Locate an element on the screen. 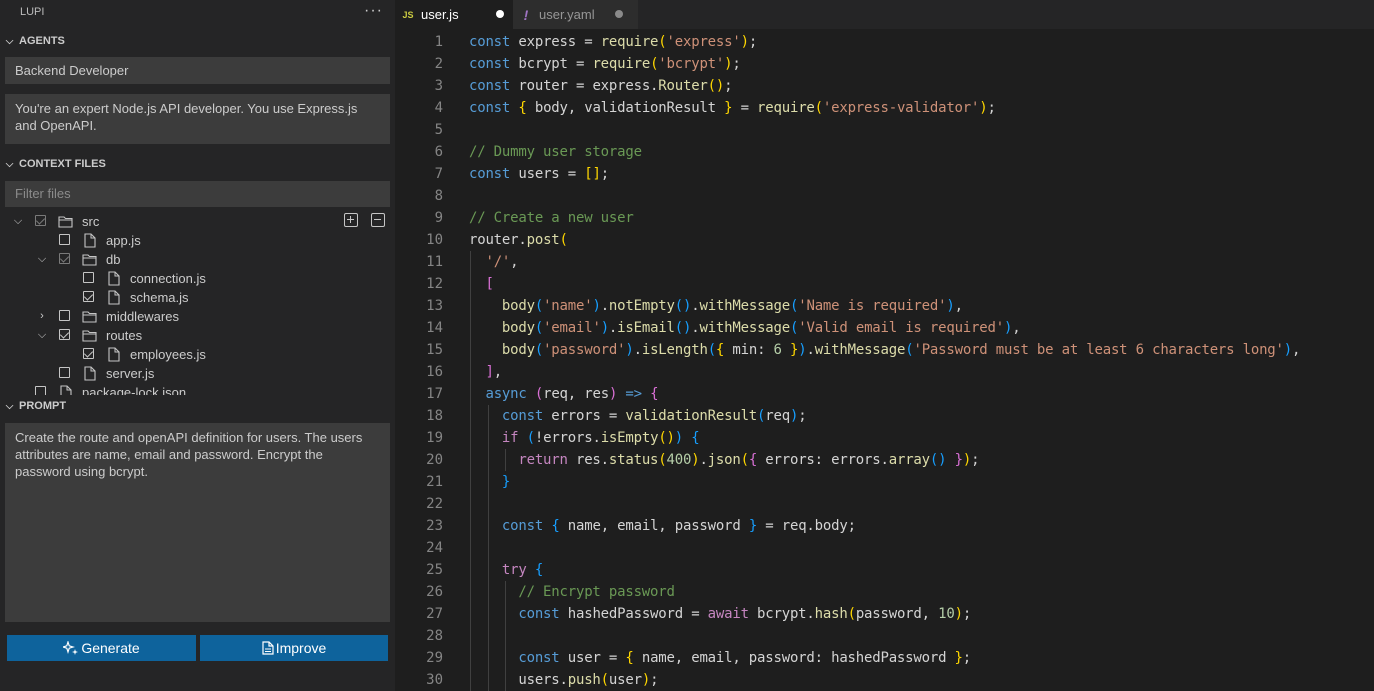  prompt-section-header: ⌵ PROMPT is located at coordinates (197, 406).